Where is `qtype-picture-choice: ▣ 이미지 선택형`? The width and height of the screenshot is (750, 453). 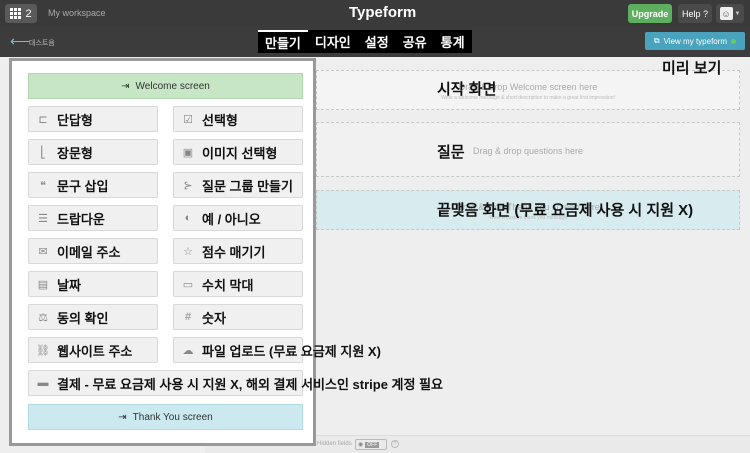
qtype-picture-choice: ▣ 이미지 선택형 is located at coordinates (238, 152).